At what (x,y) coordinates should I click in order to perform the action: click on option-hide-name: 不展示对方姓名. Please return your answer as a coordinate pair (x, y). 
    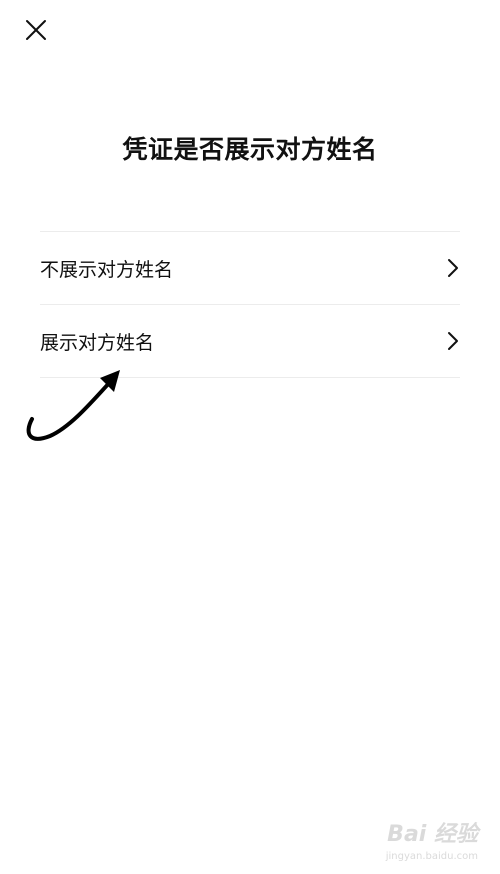
    Looking at the image, I should click on (250, 268).